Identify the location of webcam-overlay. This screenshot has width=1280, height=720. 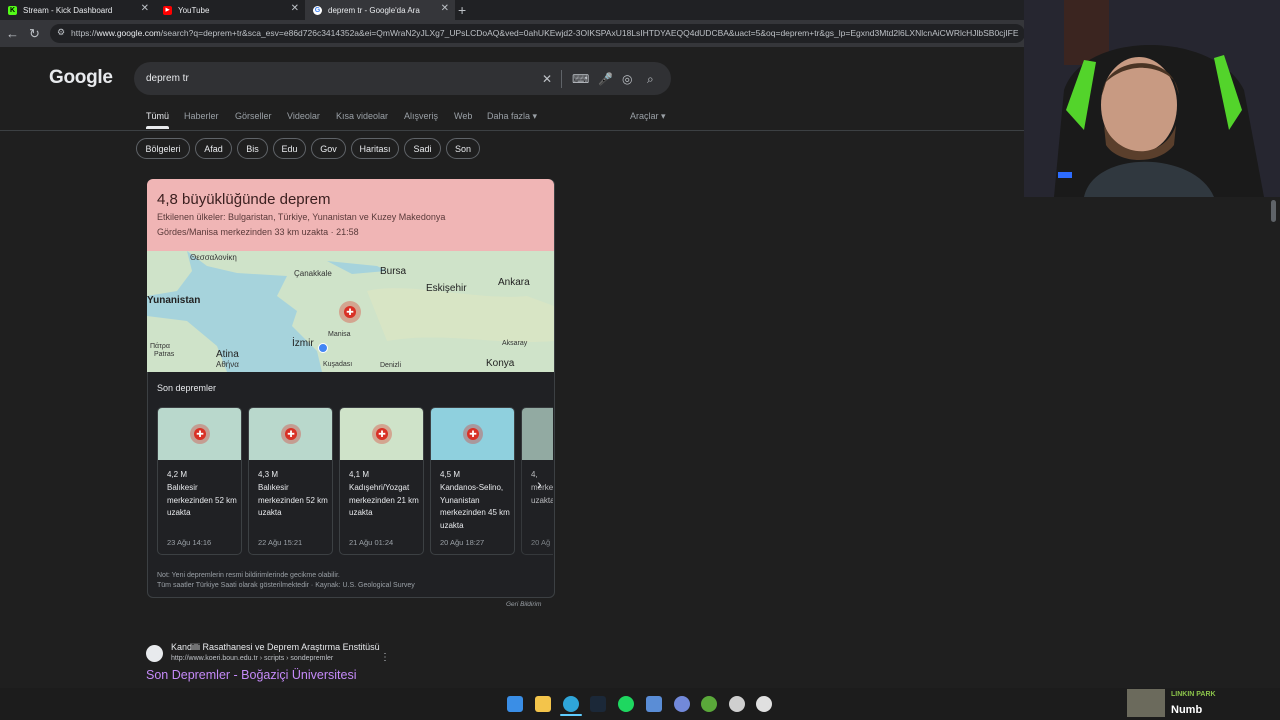
(1152, 98).